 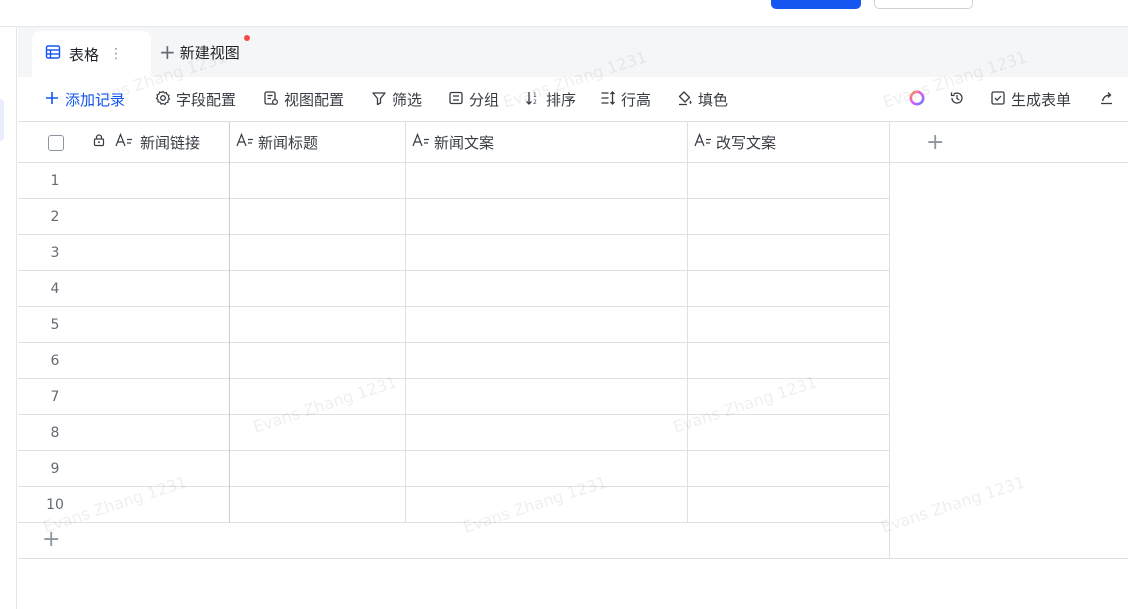 I want to click on sort-icon: 12, so click(x=535, y=100).